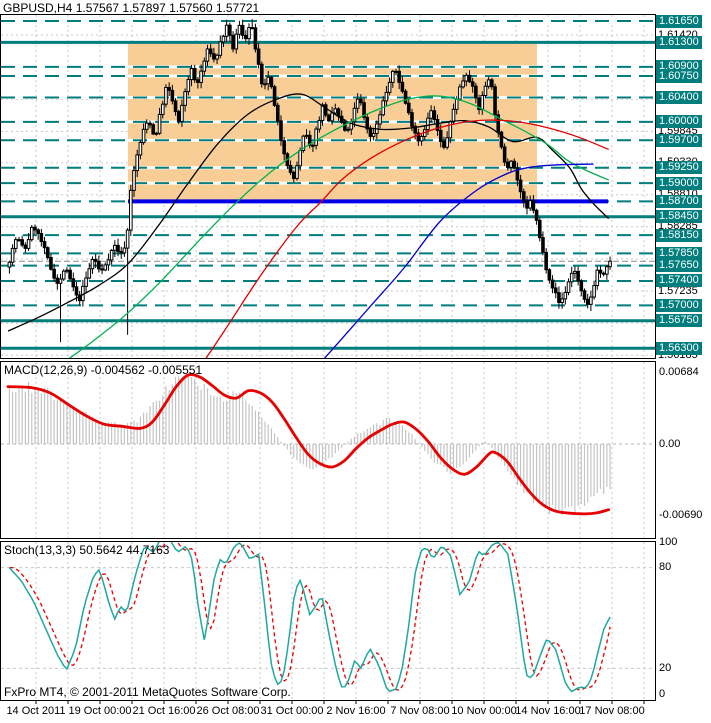 This screenshot has width=711, height=723. Describe the element at coordinates (679, 140) in the screenshot. I see `price-level-label: 1.59700` at that location.